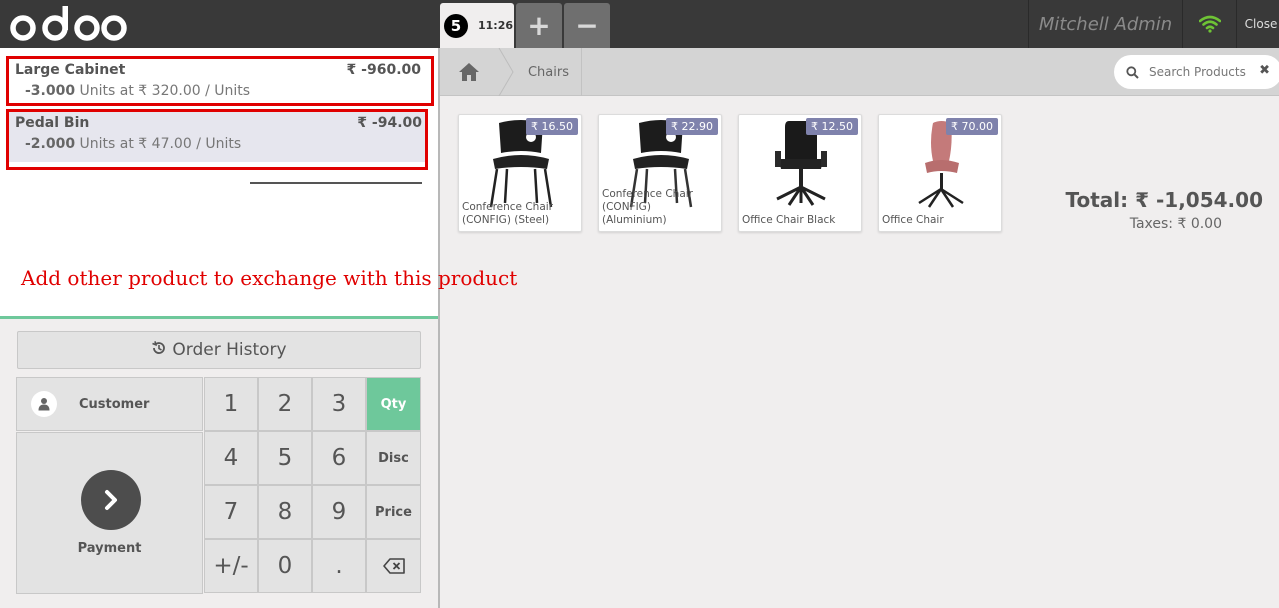 This screenshot has width=1279, height=608. I want to click on orderline-price: ₹ -960.00, so click(383, 70).